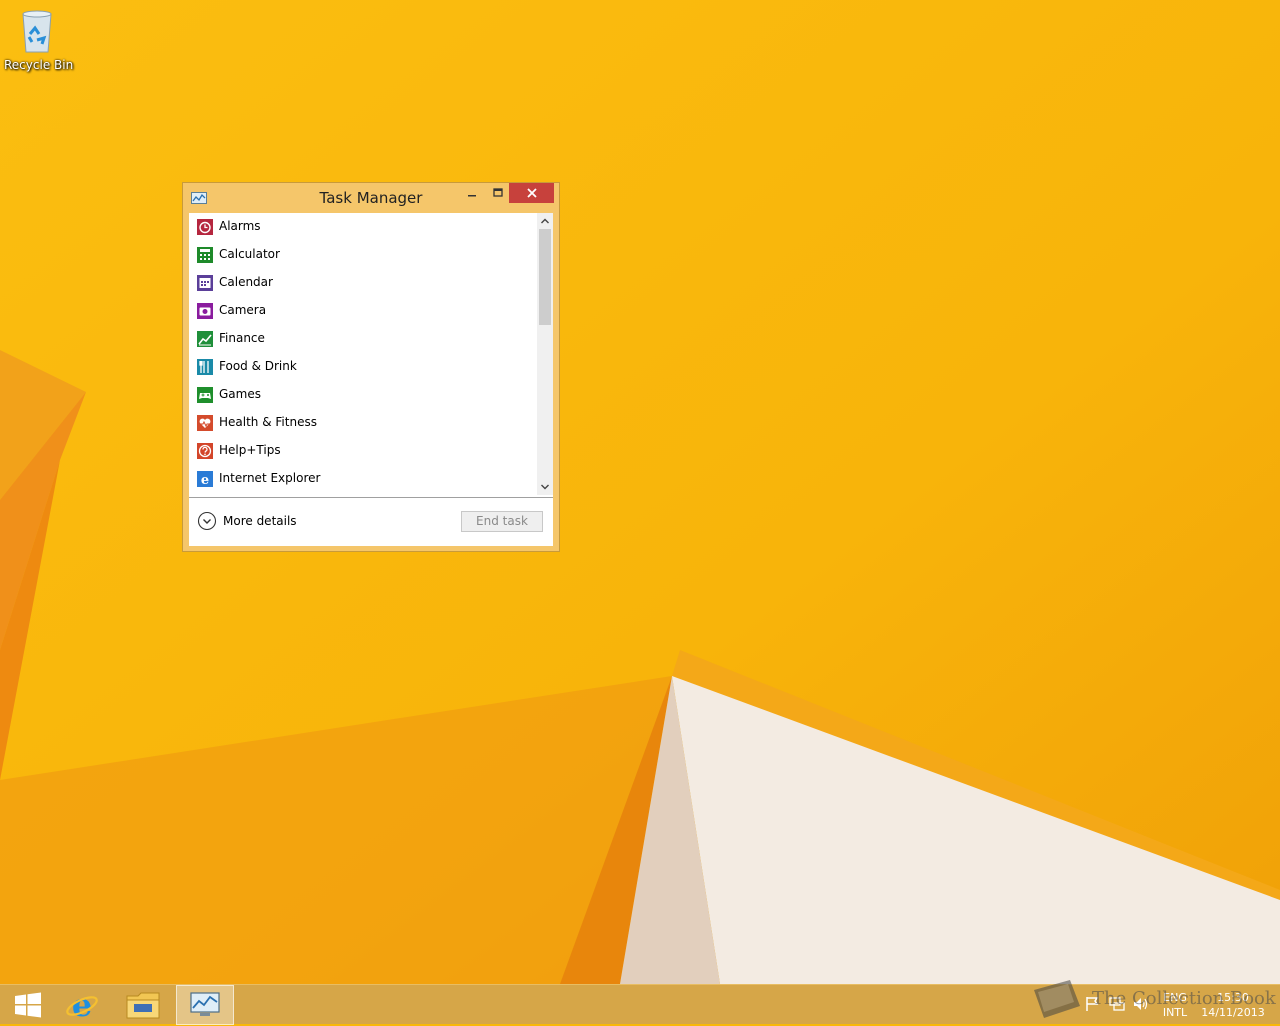 The image size is (1280, 1026). I want to click on desktop-icon-label: Recycle Bin, so click(39, 65).